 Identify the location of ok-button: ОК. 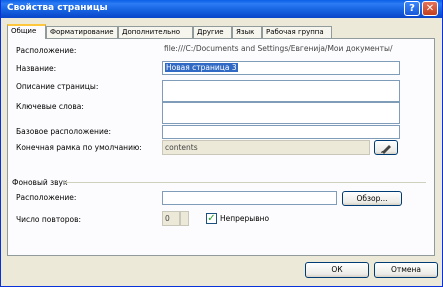
(337, 270).